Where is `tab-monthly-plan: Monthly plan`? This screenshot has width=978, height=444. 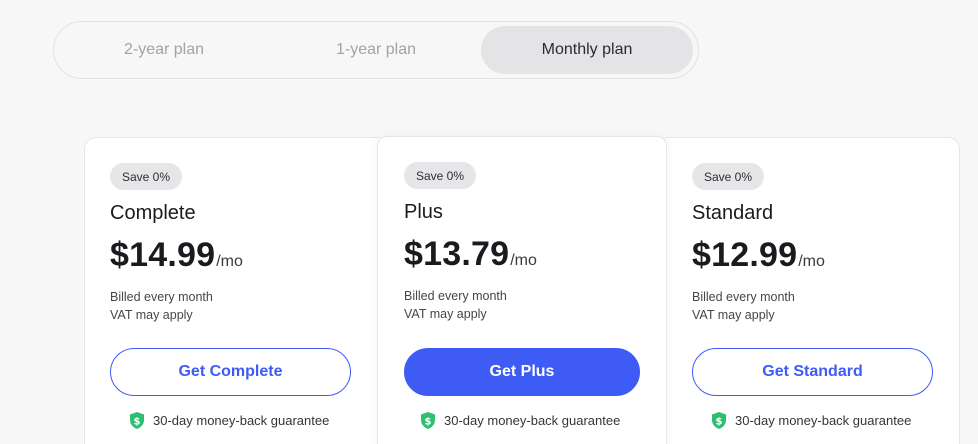
tab-monthly-plan: Monthly plan is located at coordinates (587, 50).